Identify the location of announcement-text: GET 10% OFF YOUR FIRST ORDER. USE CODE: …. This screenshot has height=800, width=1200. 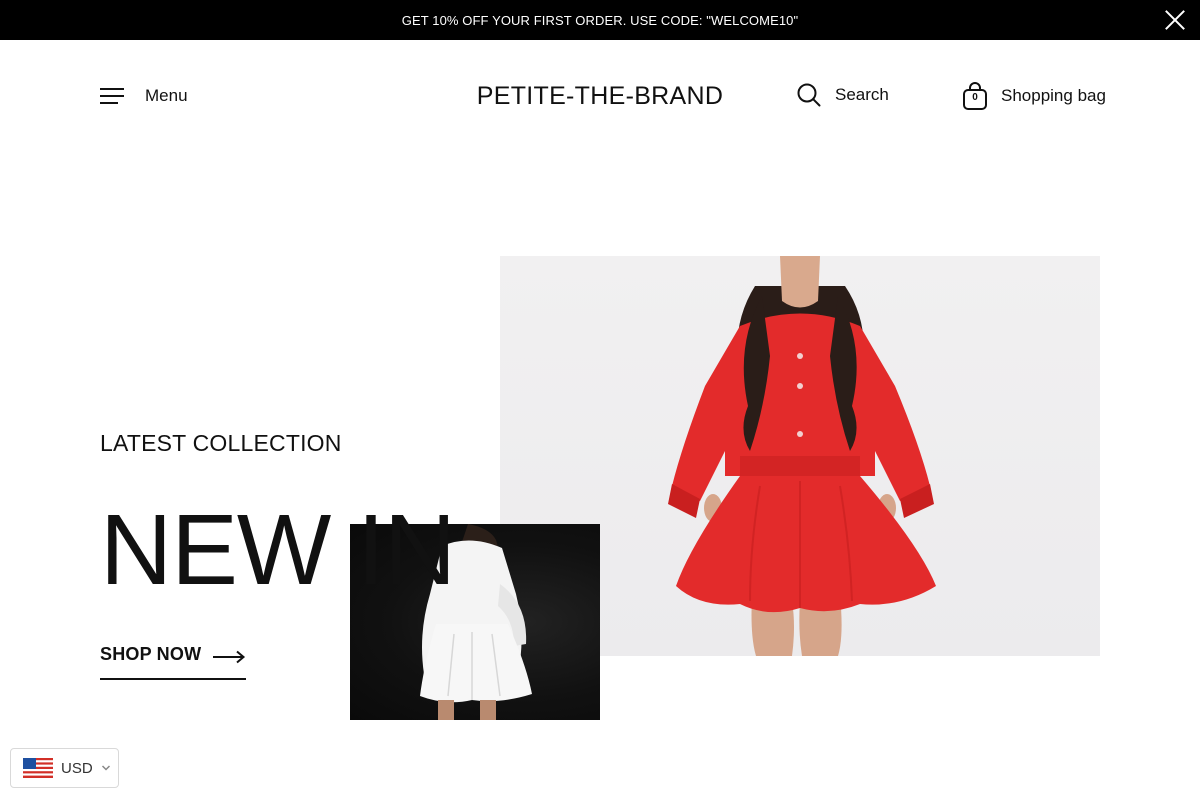
(600, 20).